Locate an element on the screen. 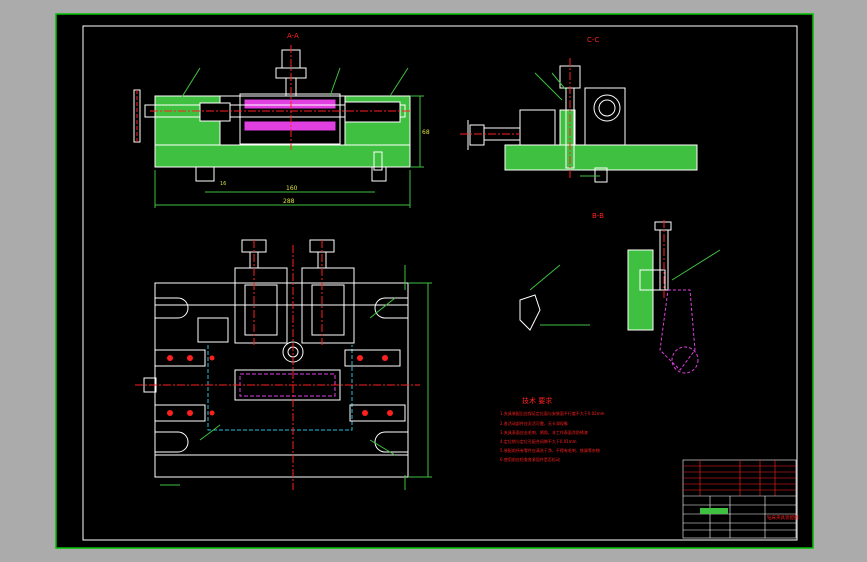 This screenshot has height=562, width=867. notes-line-6: 6.使用前应检查各紧固件是否松动 is located at coordinates (530, 459).